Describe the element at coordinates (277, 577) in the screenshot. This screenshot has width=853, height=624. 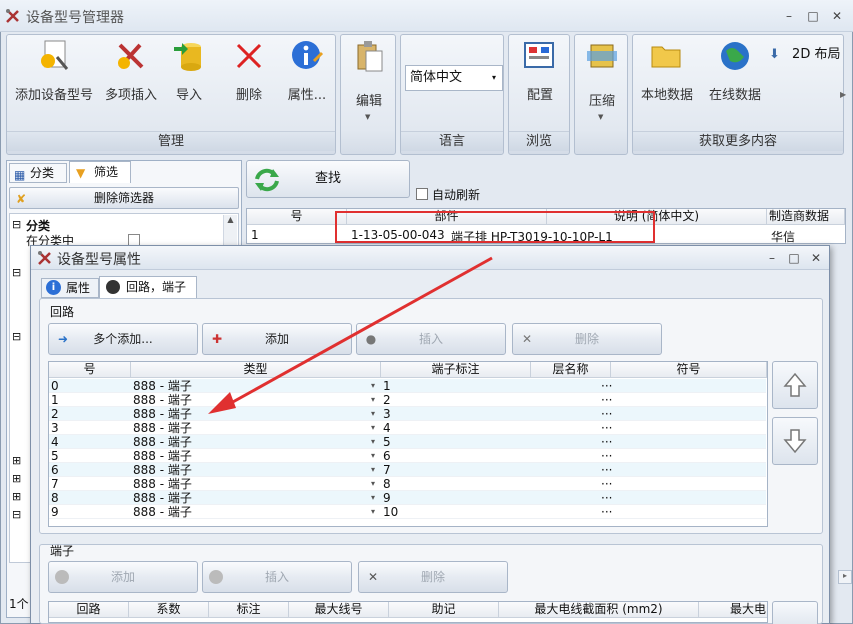
I see `terminal-insert-button: 插入` at that location.